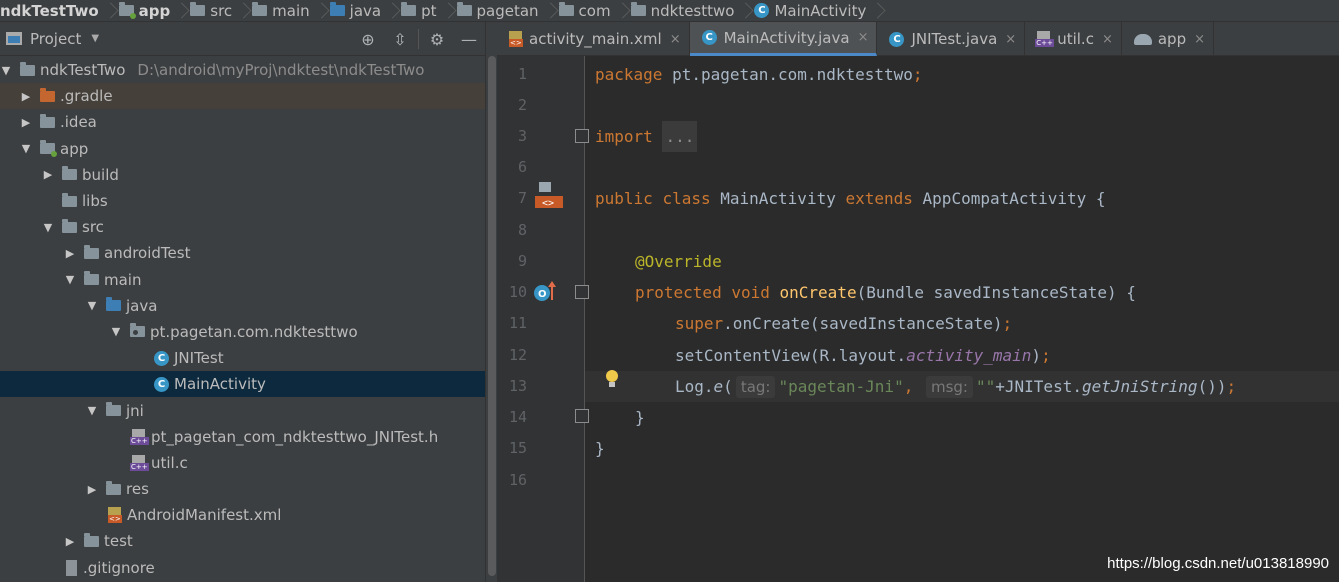 The image size is (1339, 582). I want to click on tree-item-jni: jni, so click(242, 410).